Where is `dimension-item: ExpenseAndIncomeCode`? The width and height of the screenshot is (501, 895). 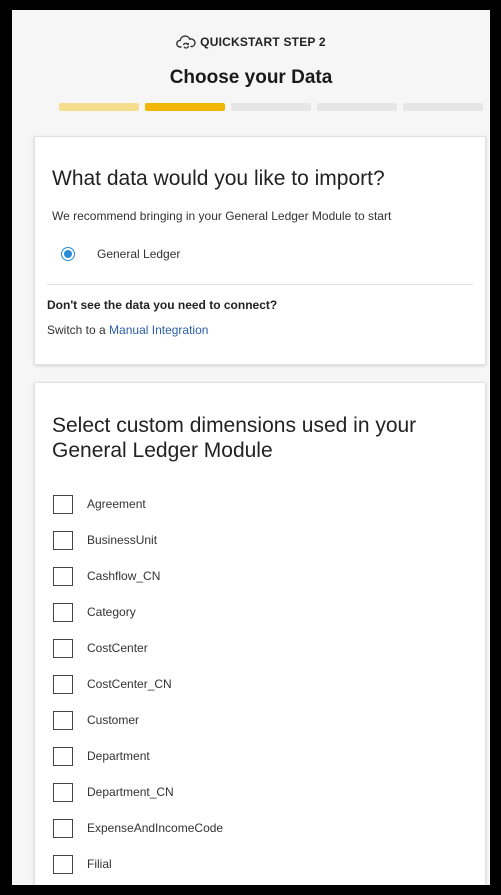
dimension-item: ExpenseAndIncomeCode is located at coordinates (138, 828).